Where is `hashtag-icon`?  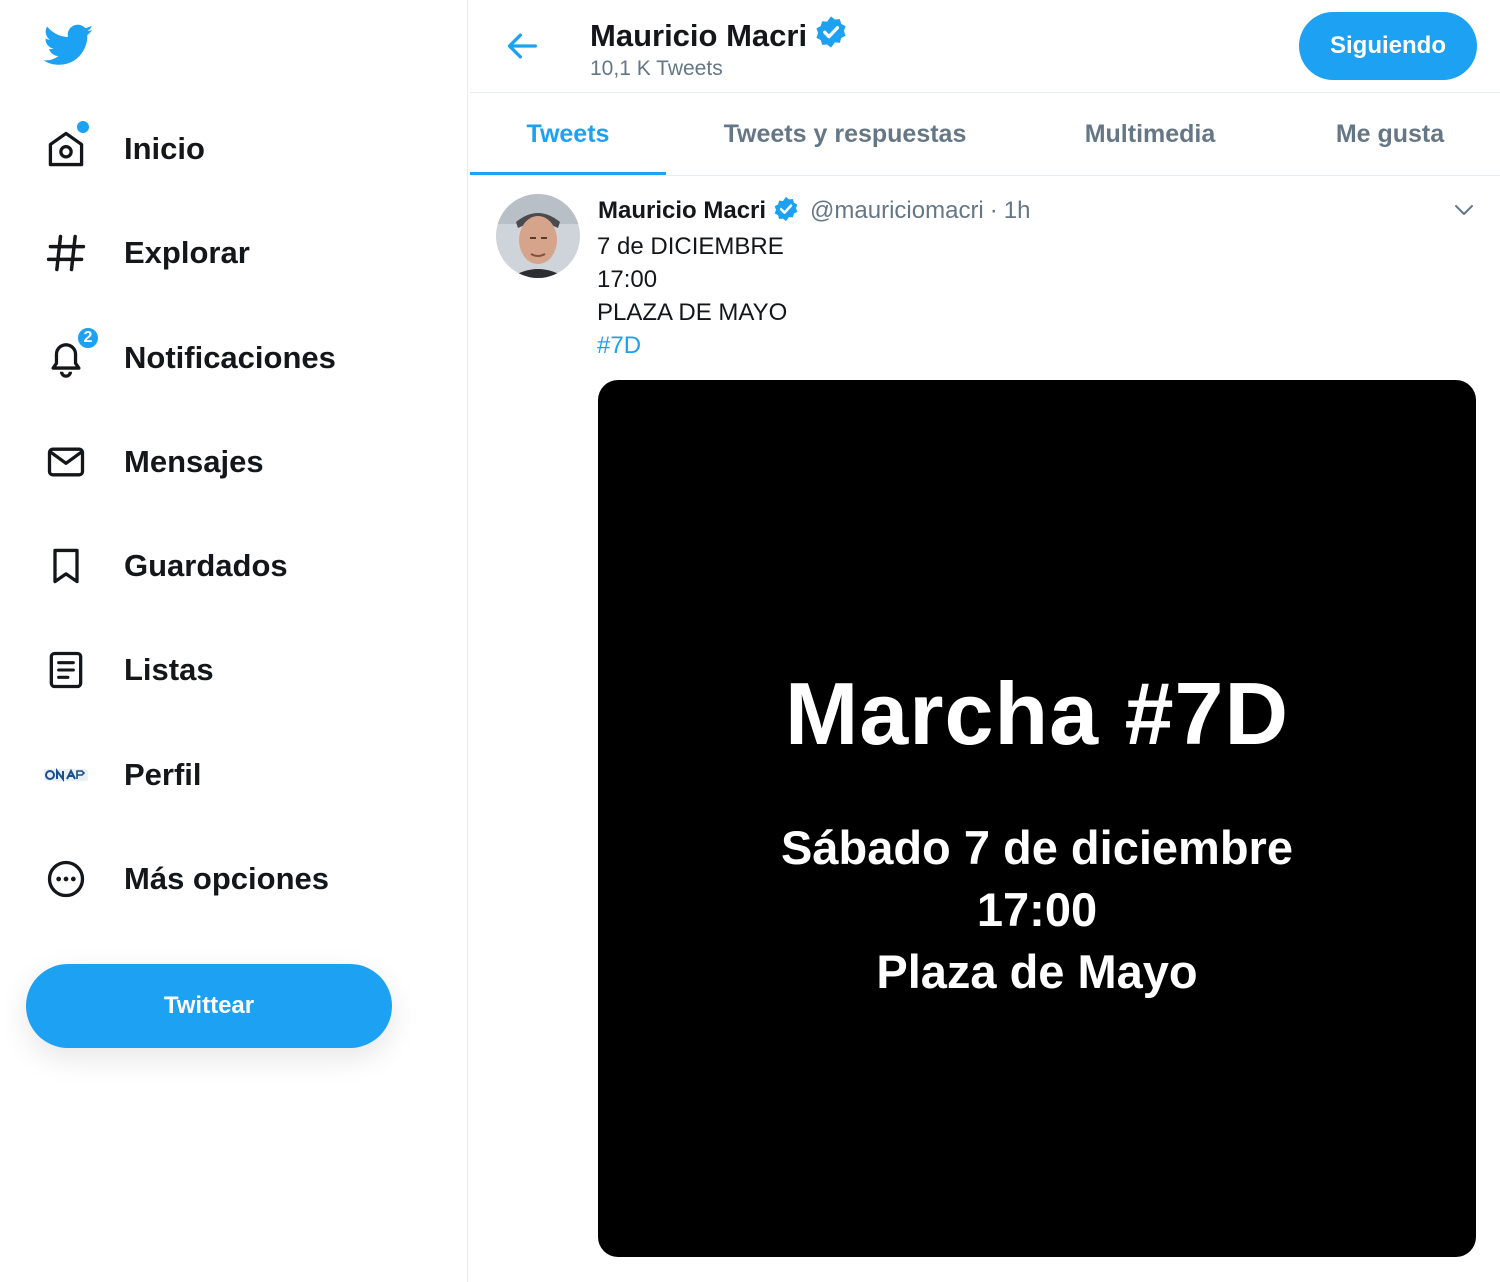 hashtag-icon is located at coordinates (66, 253).